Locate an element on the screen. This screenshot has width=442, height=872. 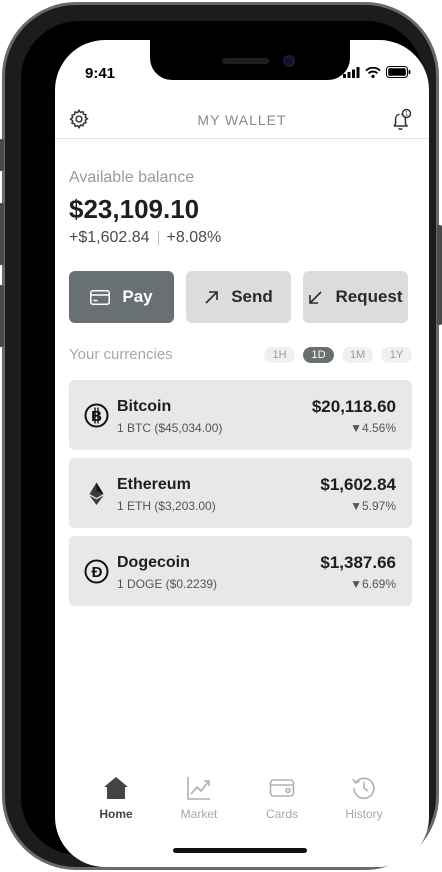
status-icons is located at coordinates (377, 72).